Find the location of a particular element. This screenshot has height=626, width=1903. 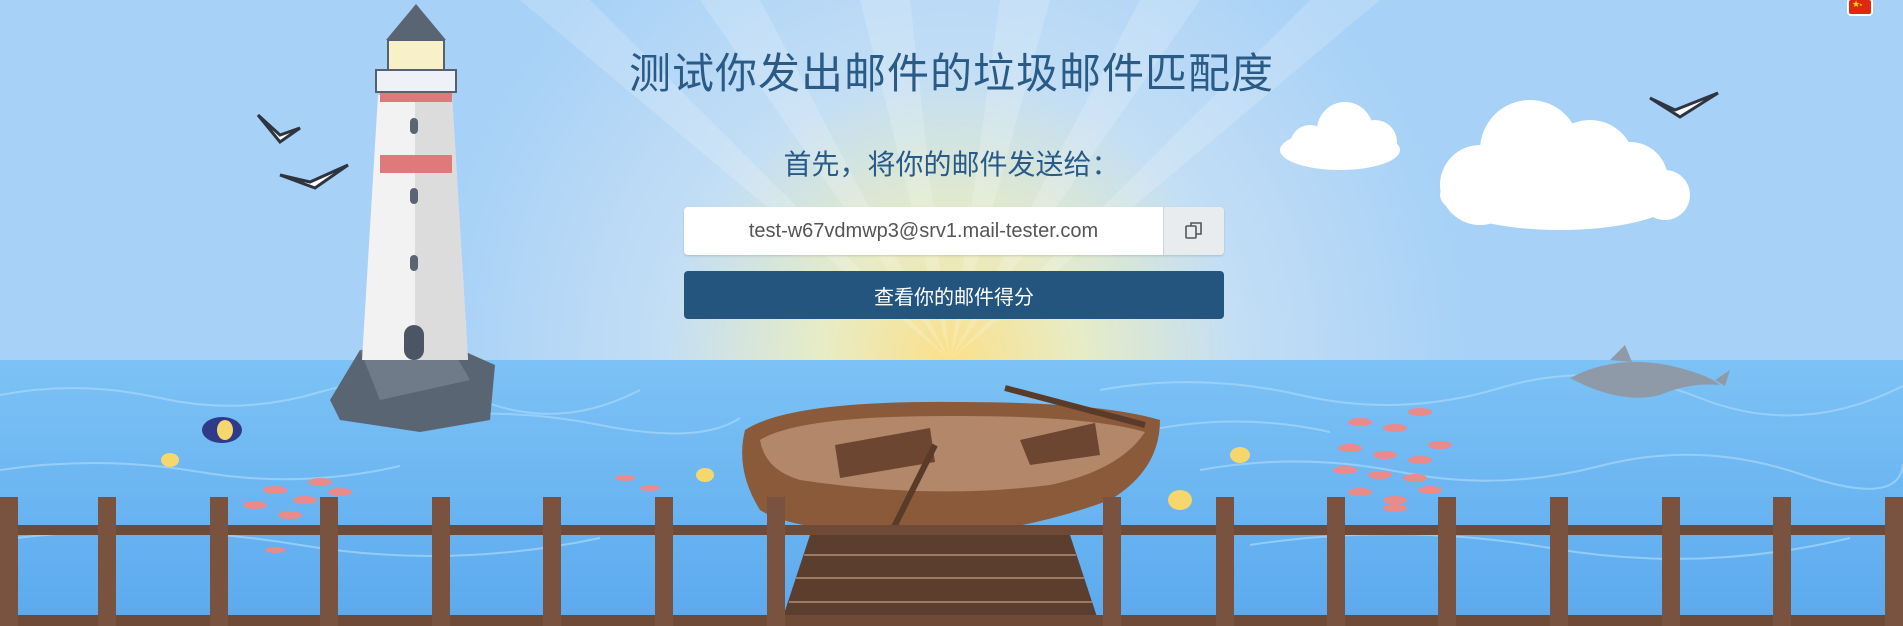

page-subtitle: 首先，将你的邮件发送给： is located at coordinates (951, 164).